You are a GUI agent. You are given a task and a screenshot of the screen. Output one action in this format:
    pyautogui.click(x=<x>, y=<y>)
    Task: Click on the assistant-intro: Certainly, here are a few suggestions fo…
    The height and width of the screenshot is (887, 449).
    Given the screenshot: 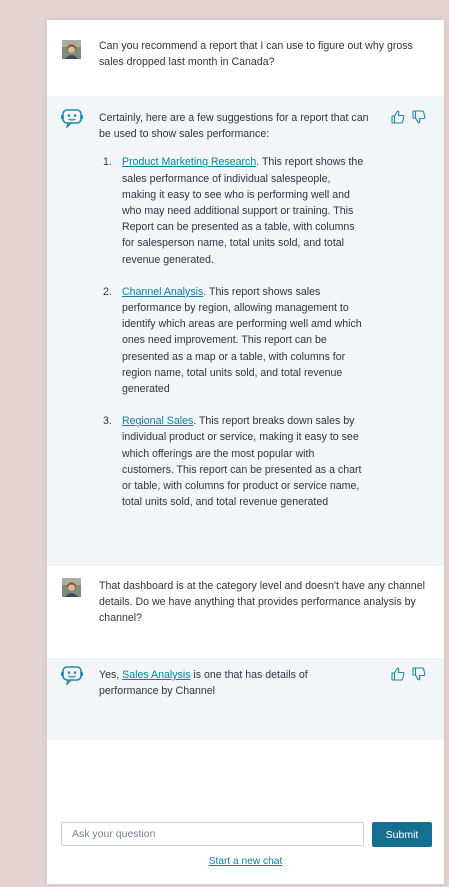 What is the action you would take?
    pyautogui.click(x=234, y=126)
    